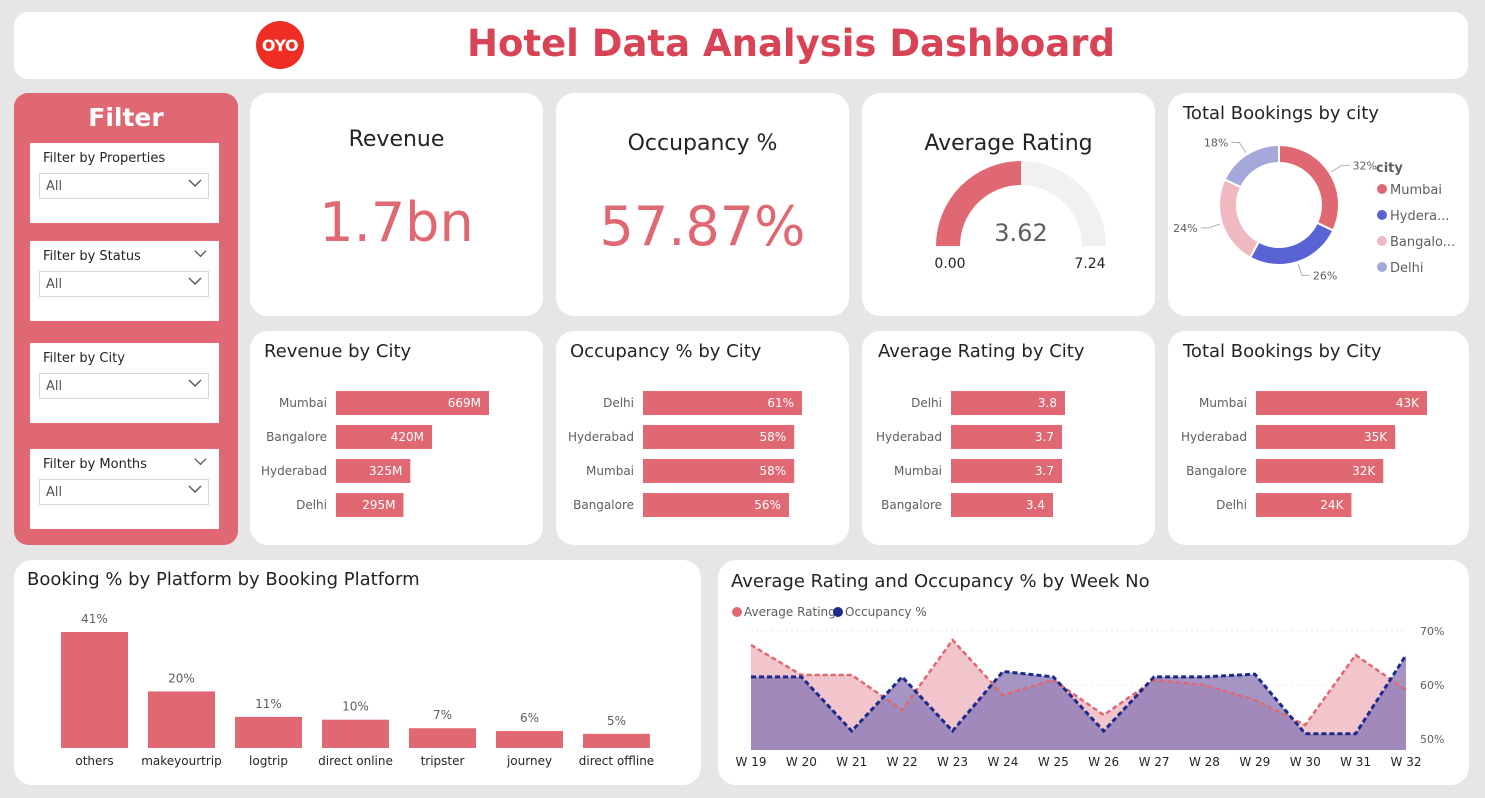  Describe the element at coordinates (791, 43) in the screenshot. I see `dashboard-title: Hotel Data Analysis Dashboard` at that location.